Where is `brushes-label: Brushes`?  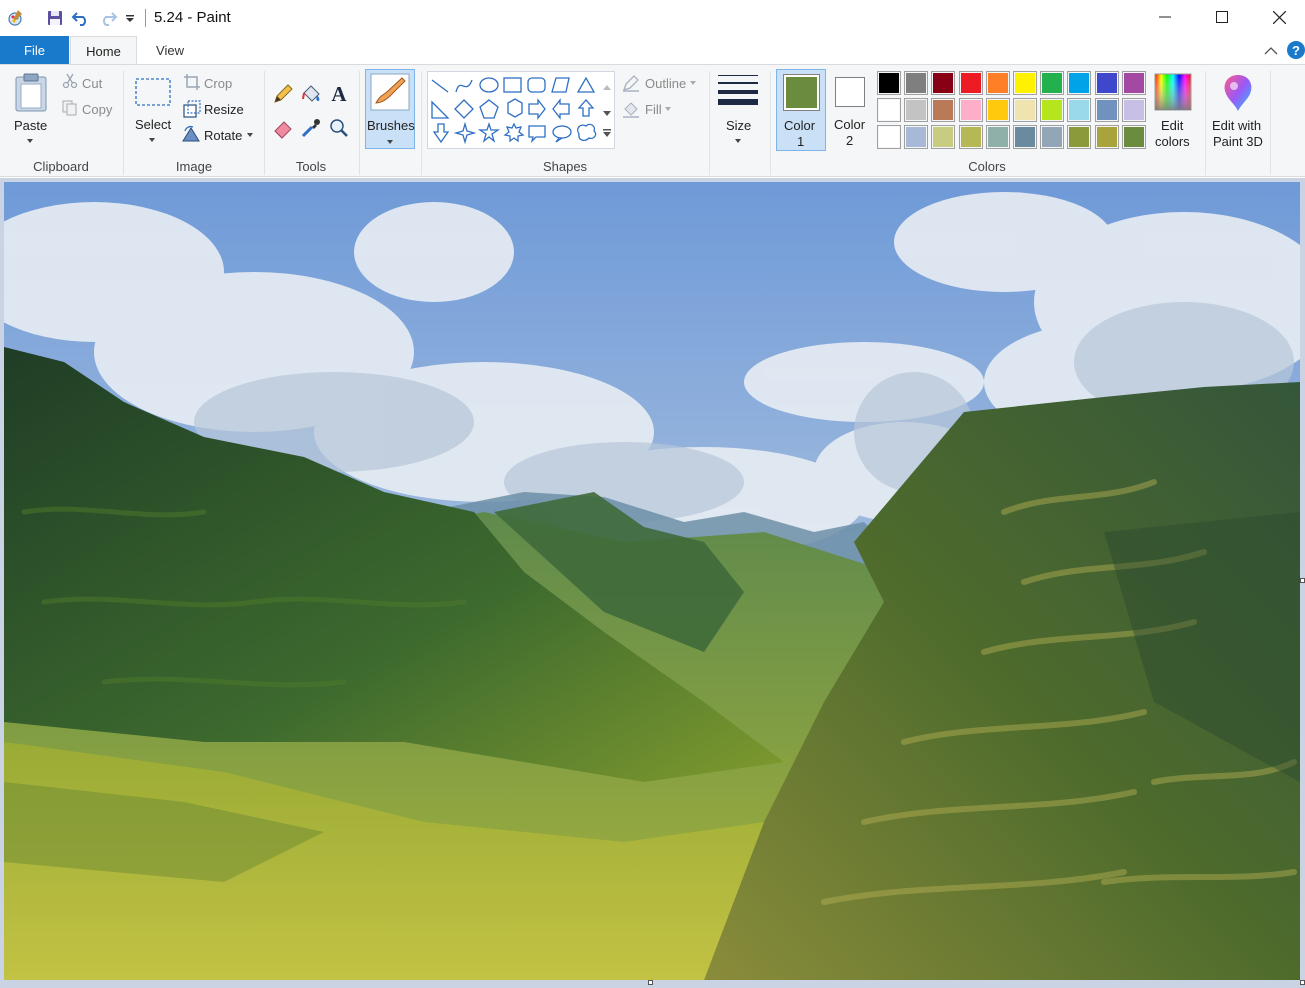 brushes-label: Brushes is located at coordinates (391, 125).